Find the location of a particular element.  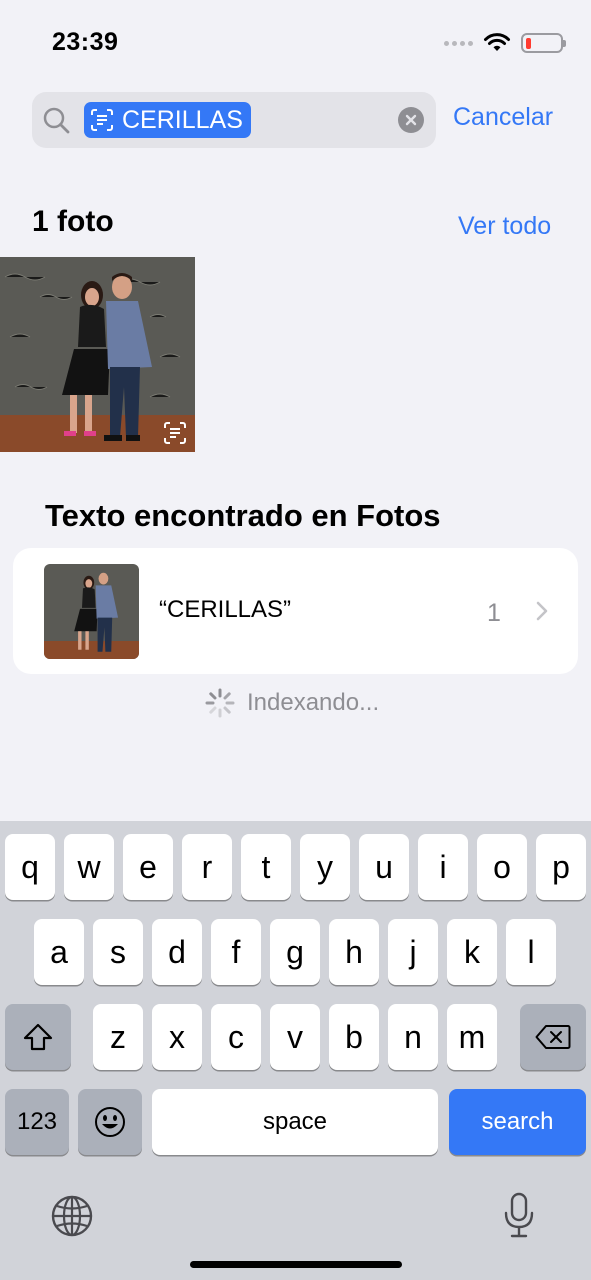

clear-search-button is located at coordinates (411, 120).